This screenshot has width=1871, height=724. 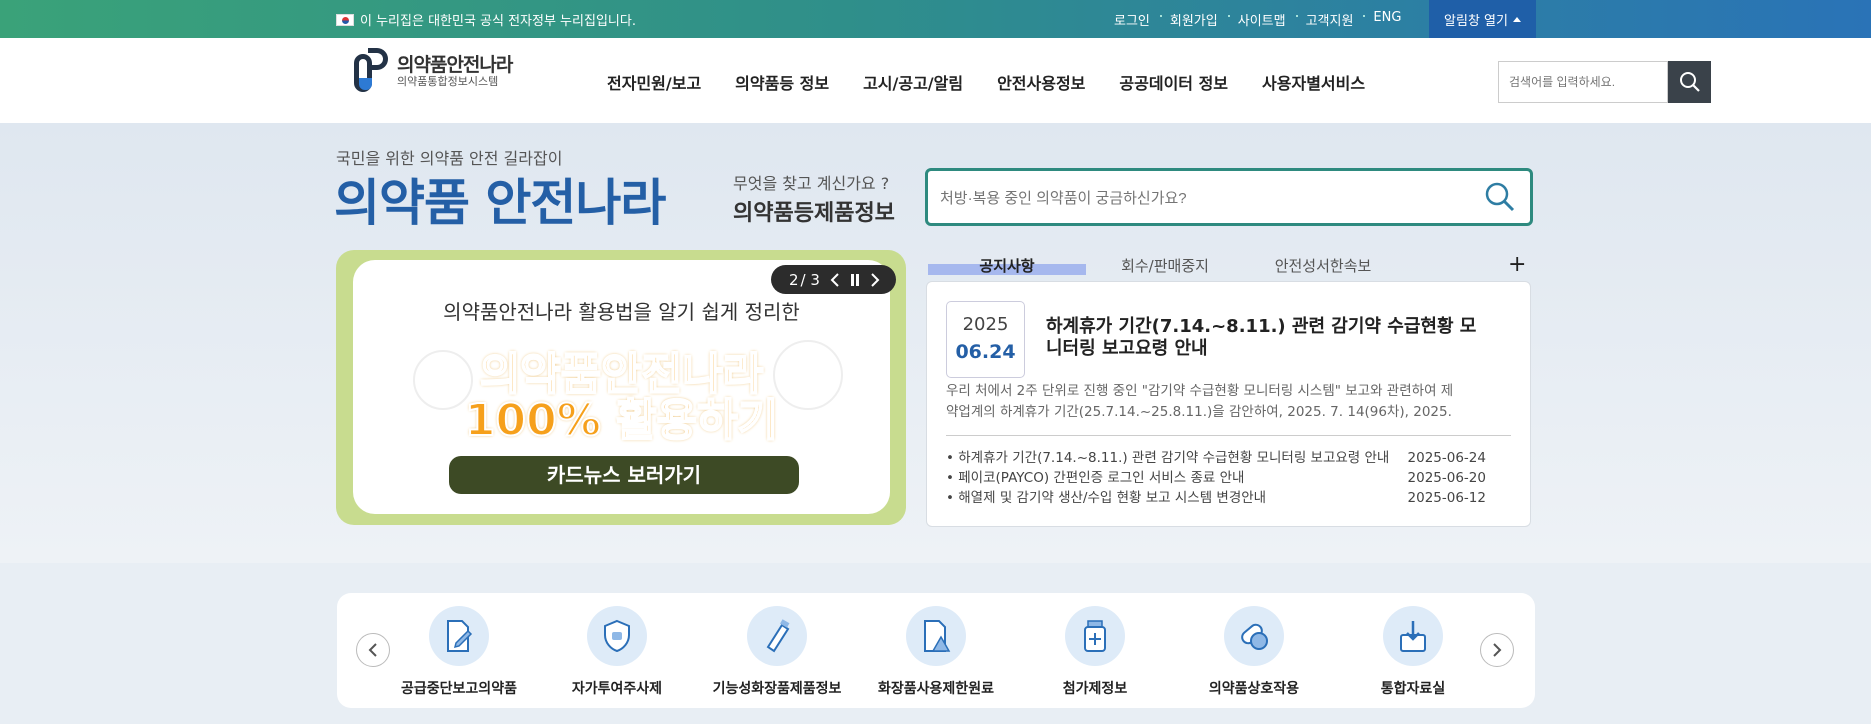 I want to click on quick-item-archive: 통합자료실, so click(x=1413, y=652).